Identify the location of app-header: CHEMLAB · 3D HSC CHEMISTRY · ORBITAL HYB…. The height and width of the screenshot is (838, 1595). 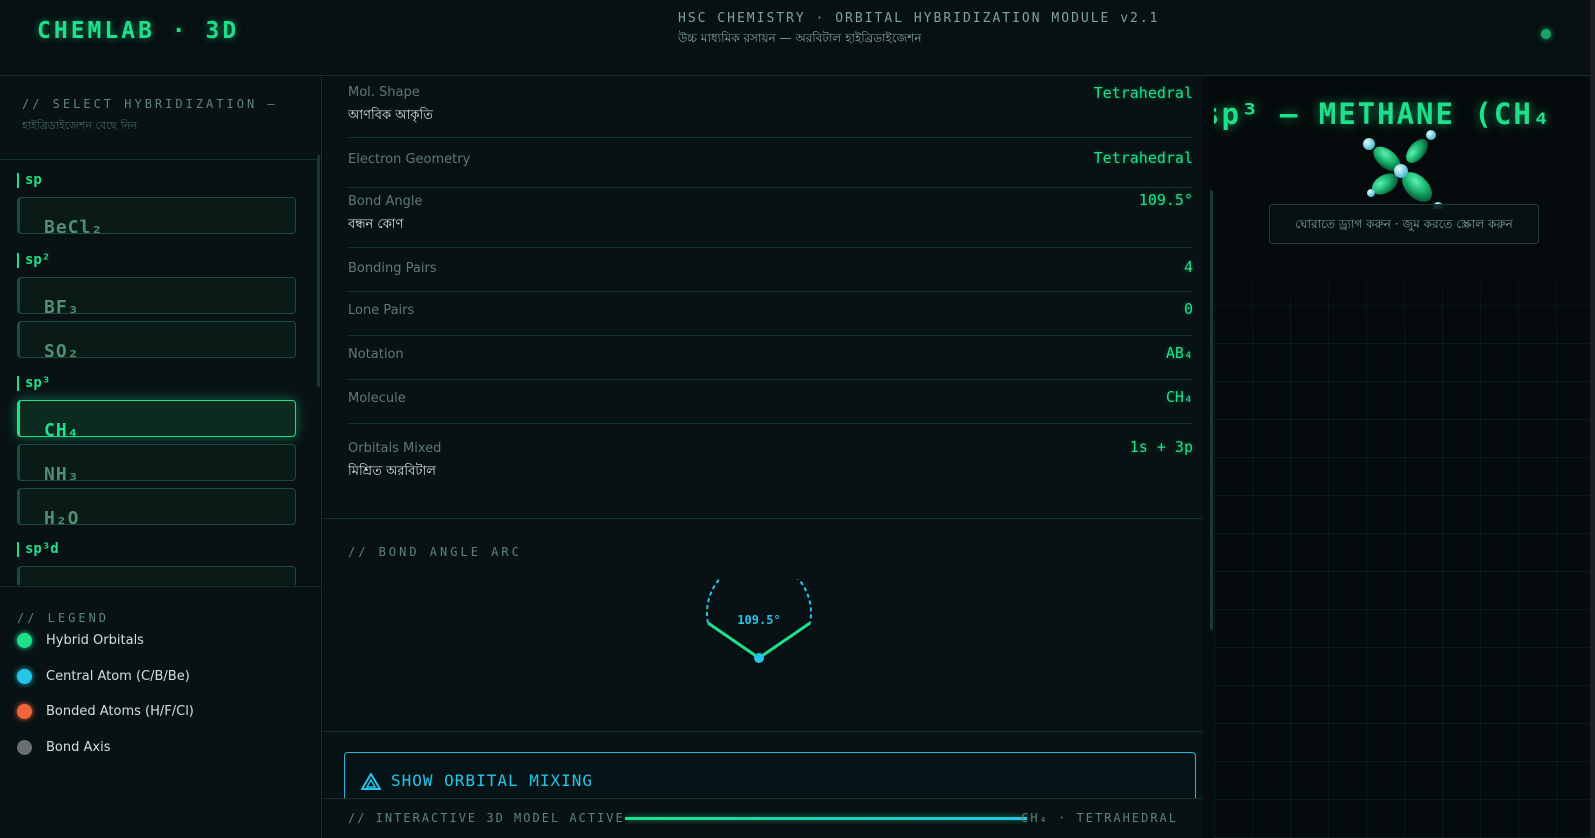
(797, 38).